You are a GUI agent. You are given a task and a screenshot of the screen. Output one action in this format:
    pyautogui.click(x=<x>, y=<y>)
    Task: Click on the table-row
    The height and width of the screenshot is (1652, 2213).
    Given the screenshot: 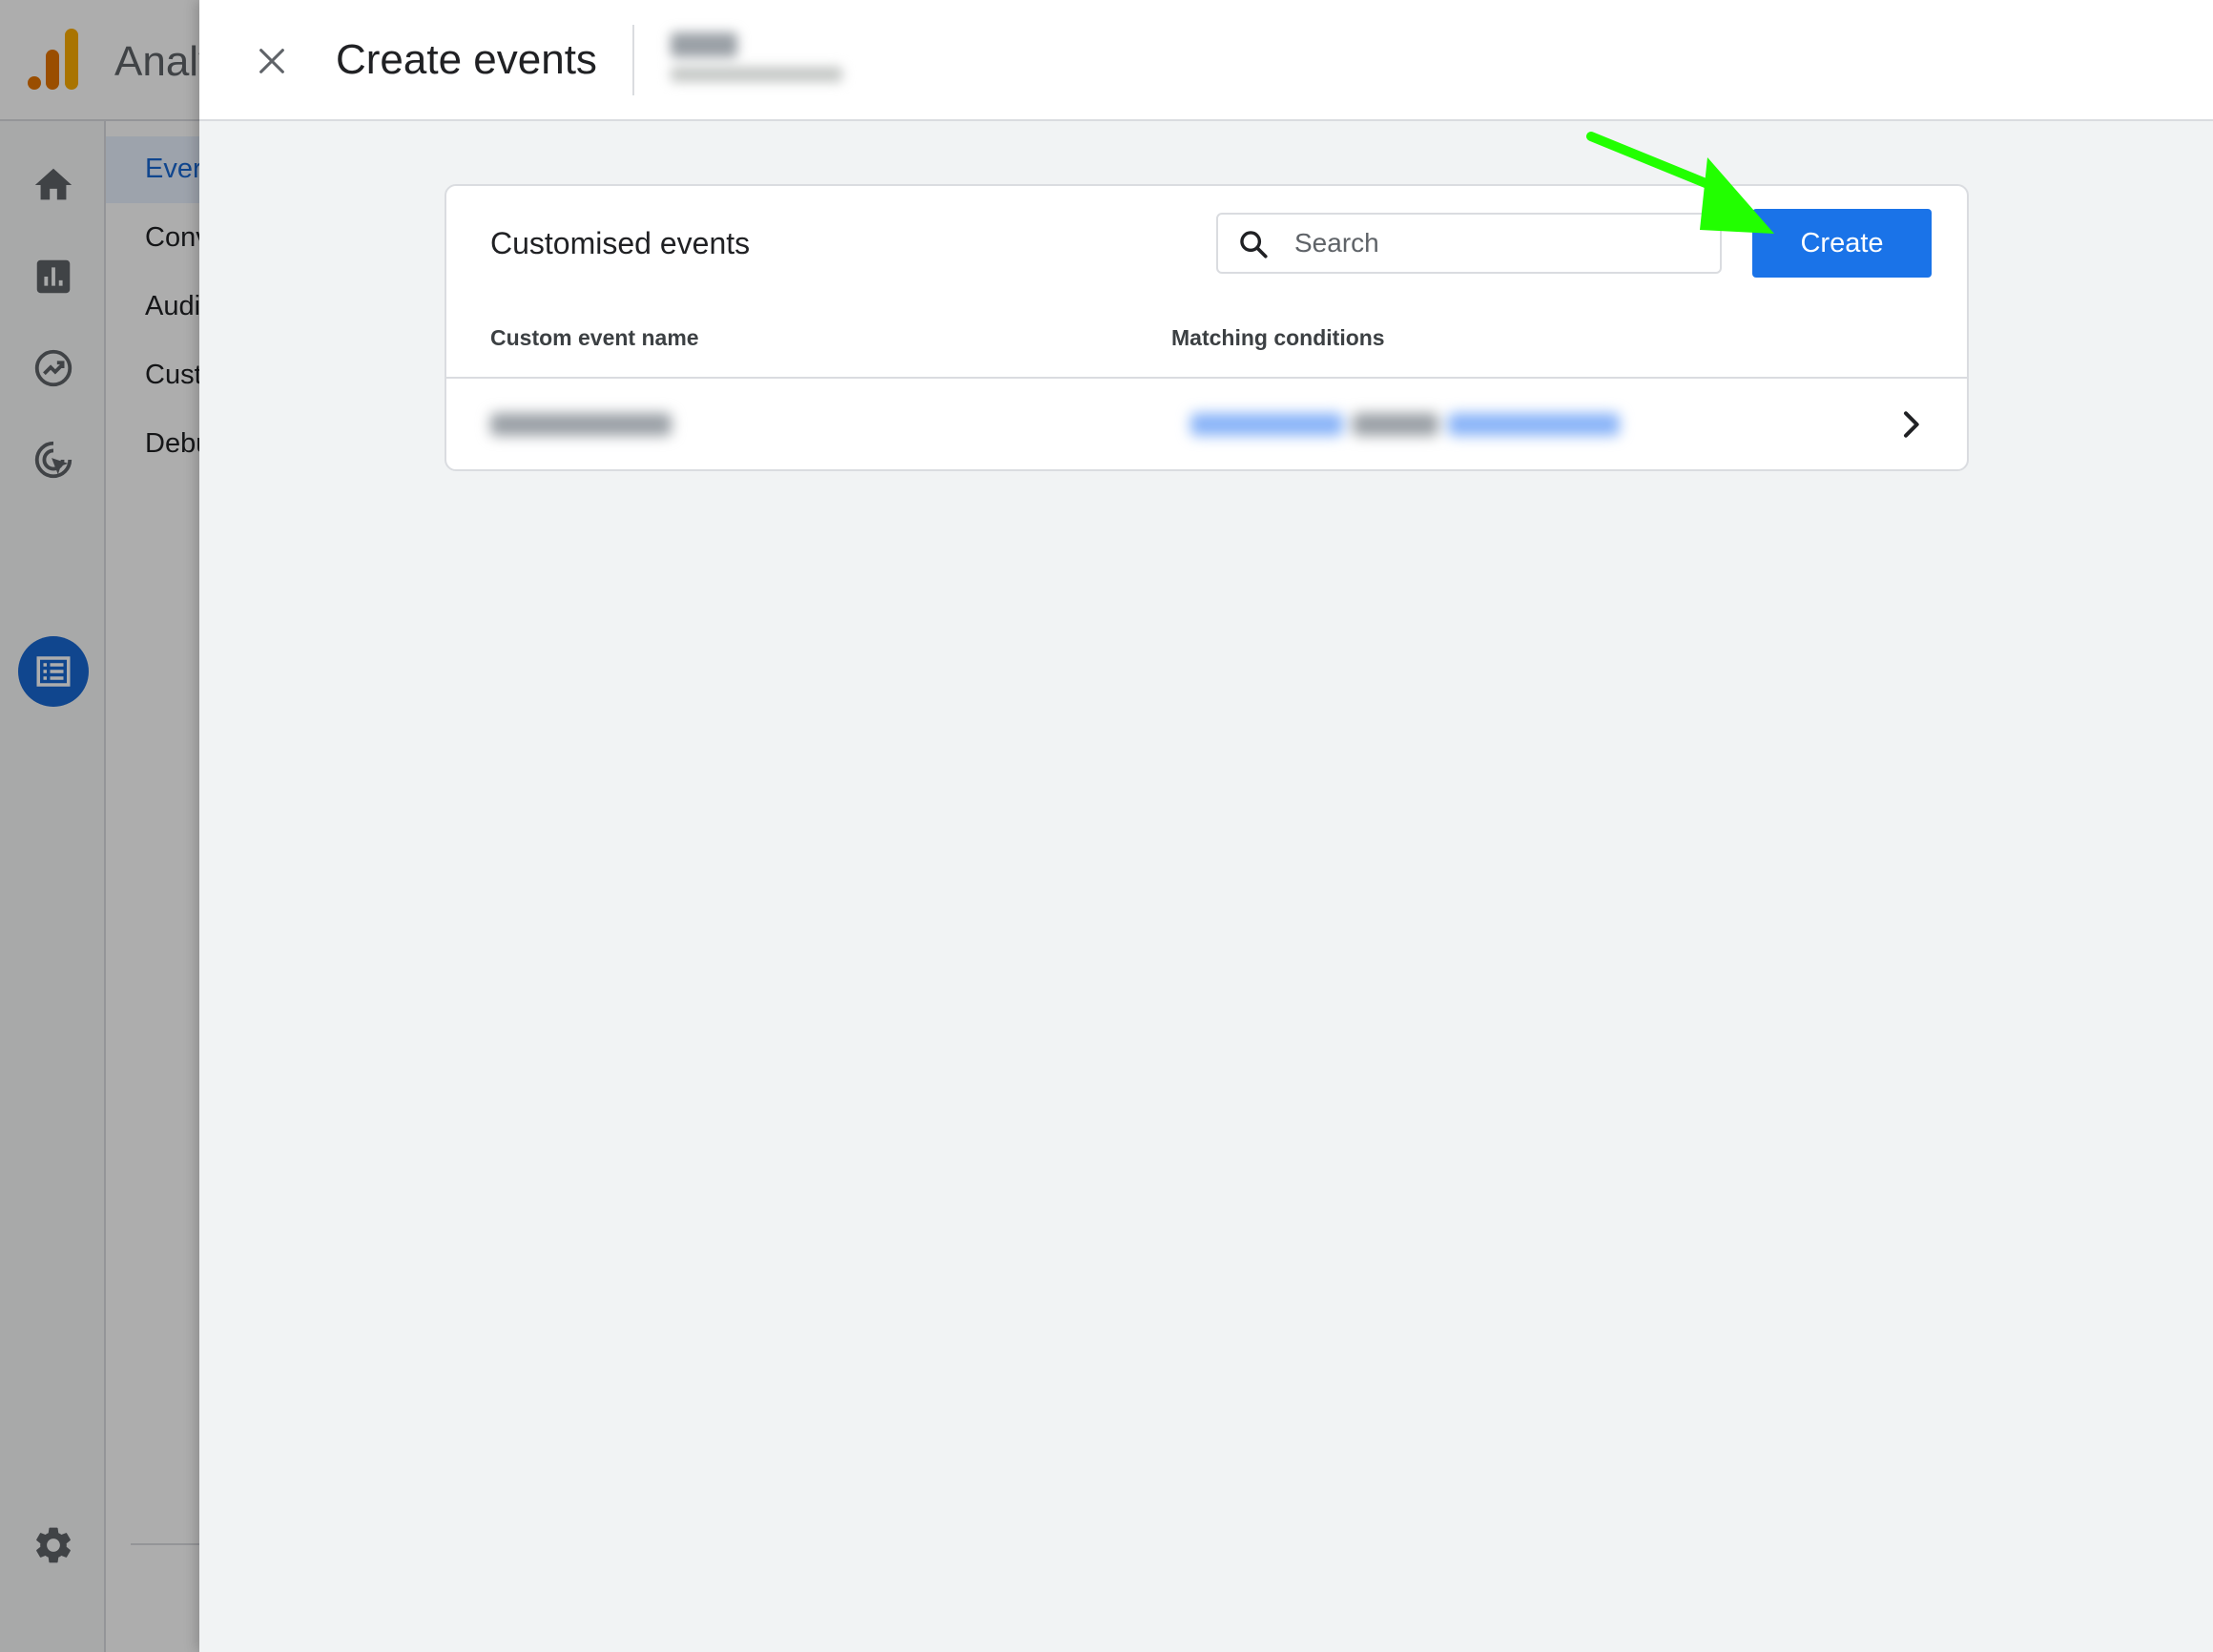 What is the action you would take?
    pyautogui.click(x=1206, y=424)
    